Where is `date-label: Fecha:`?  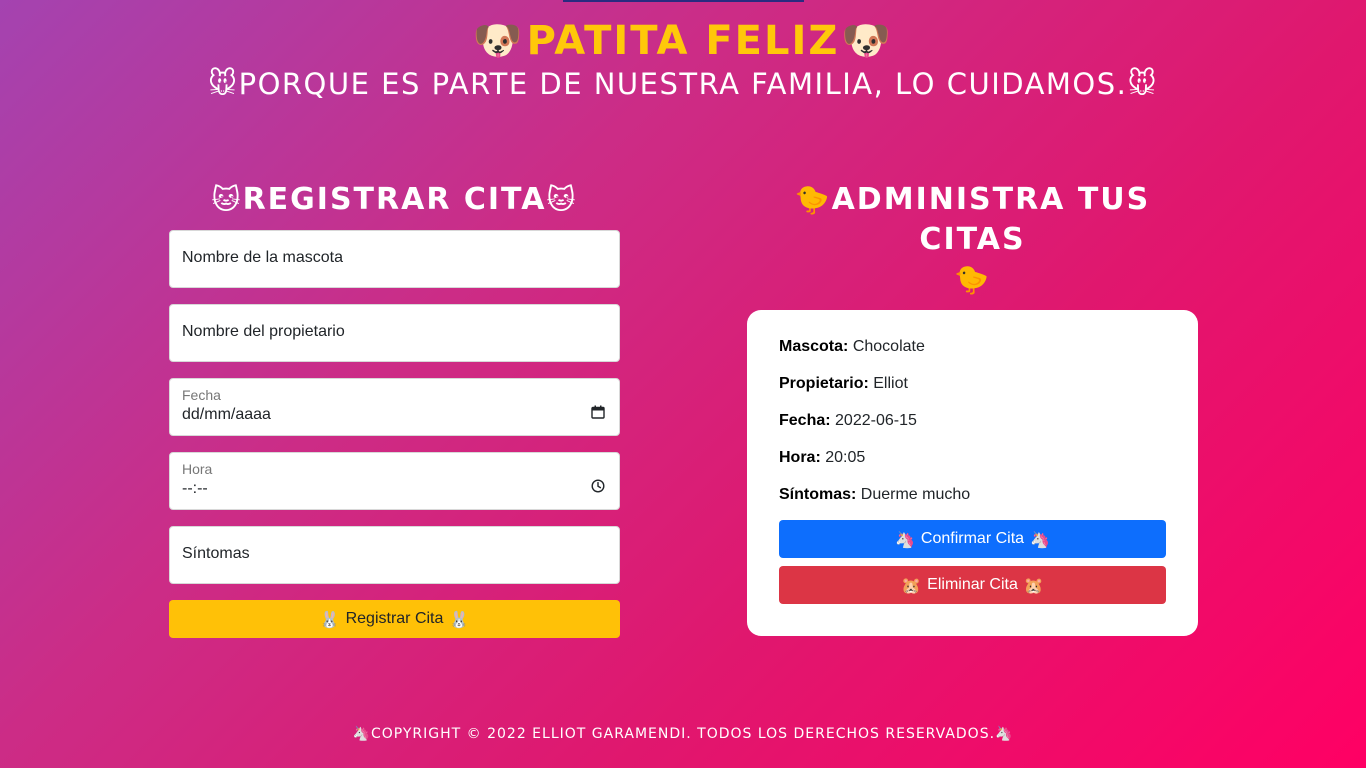 date-label: Fecha: is located at coordinates (805, 420).